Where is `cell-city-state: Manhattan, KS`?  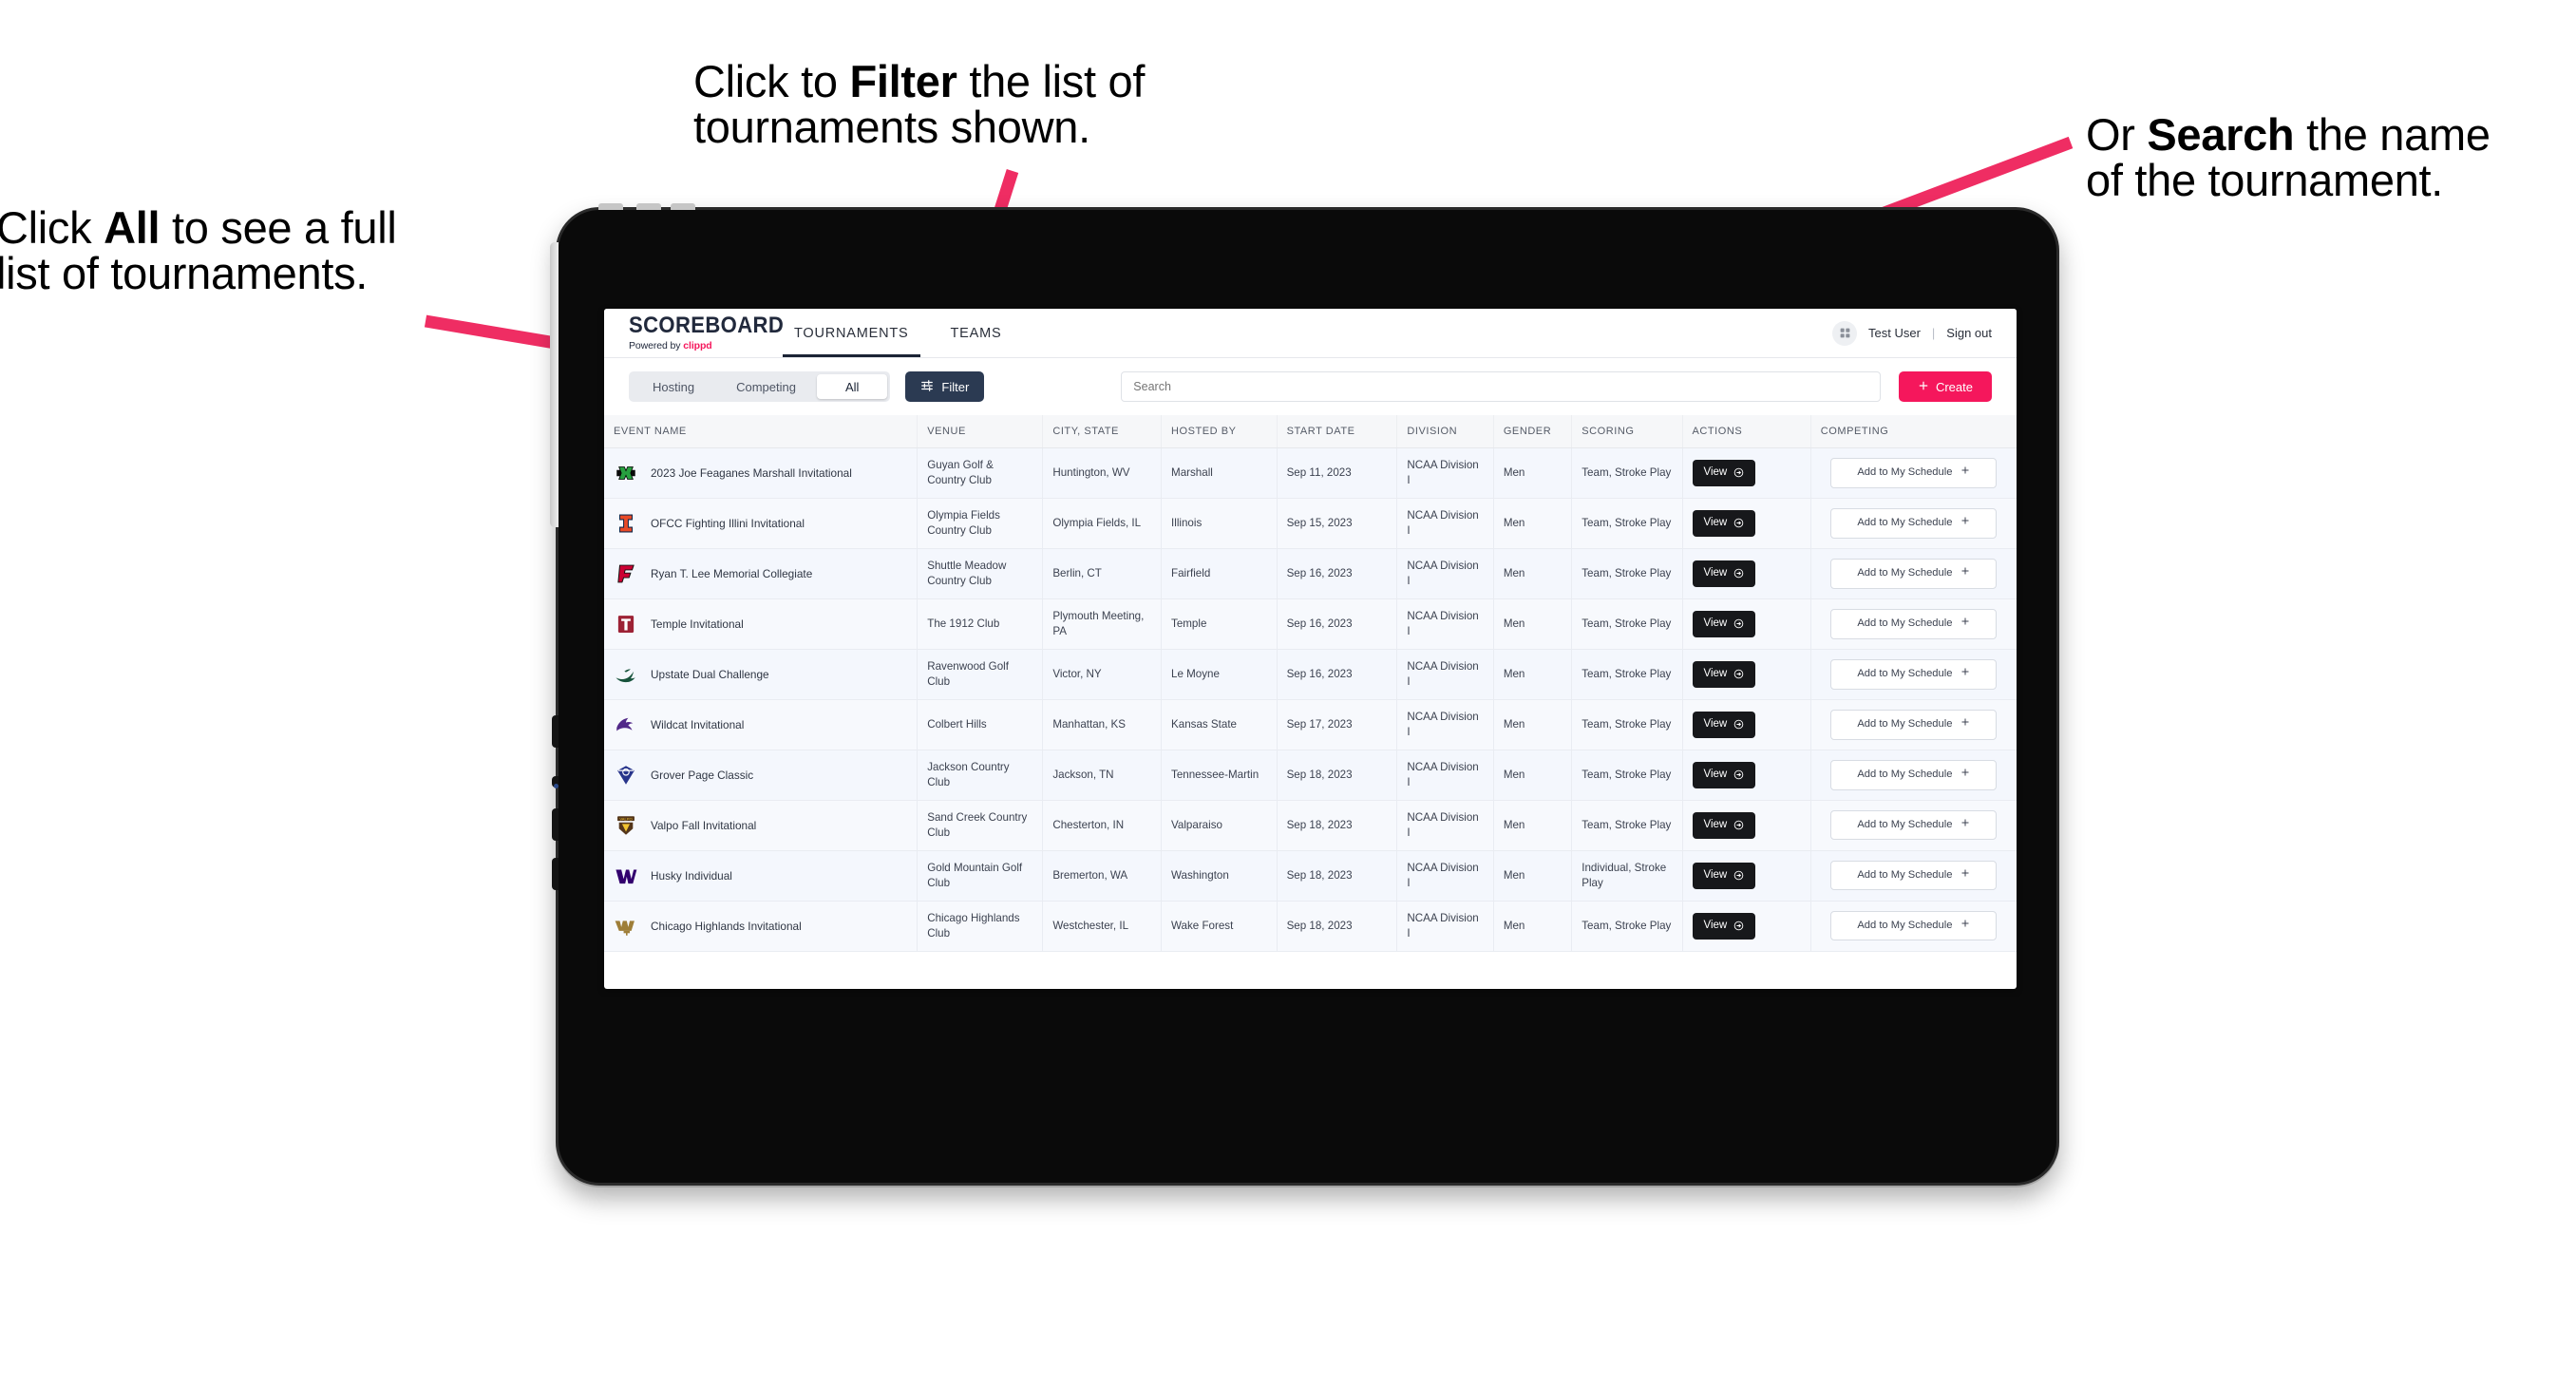
cell-city-state: Manhattan, KS is located at coordinates (1102, 724).